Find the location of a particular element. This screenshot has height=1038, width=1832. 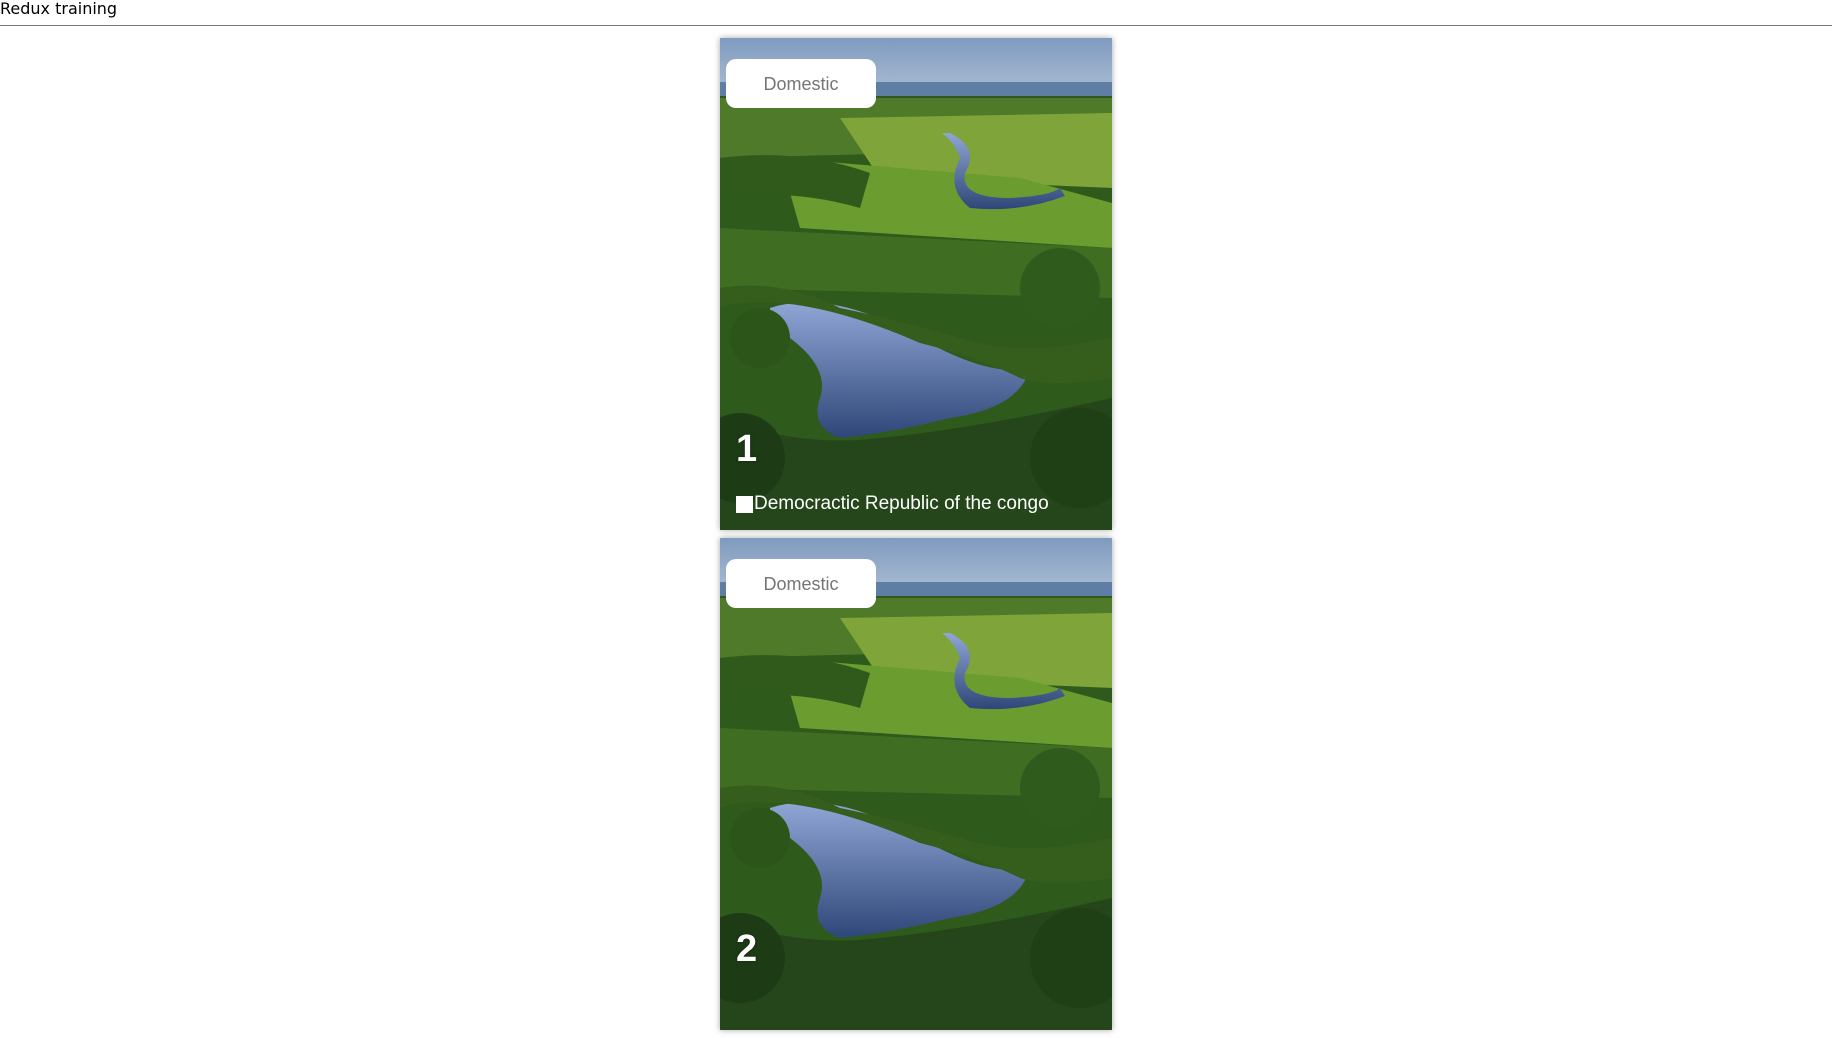

card-caption: Democractic Republic of the congo is located at coordinates (892, 504).